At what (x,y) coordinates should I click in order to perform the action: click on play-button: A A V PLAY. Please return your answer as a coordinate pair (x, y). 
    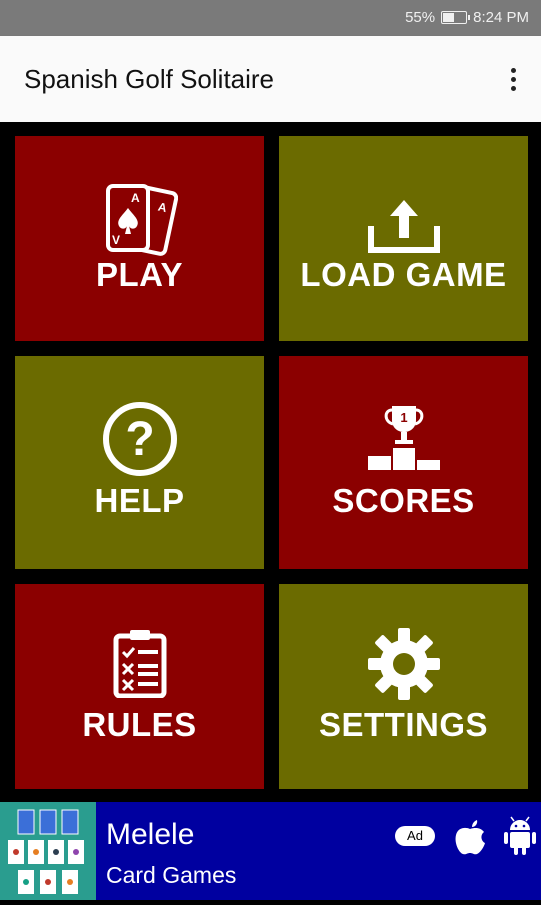
    Looking at the image, I should click on (139, 238).